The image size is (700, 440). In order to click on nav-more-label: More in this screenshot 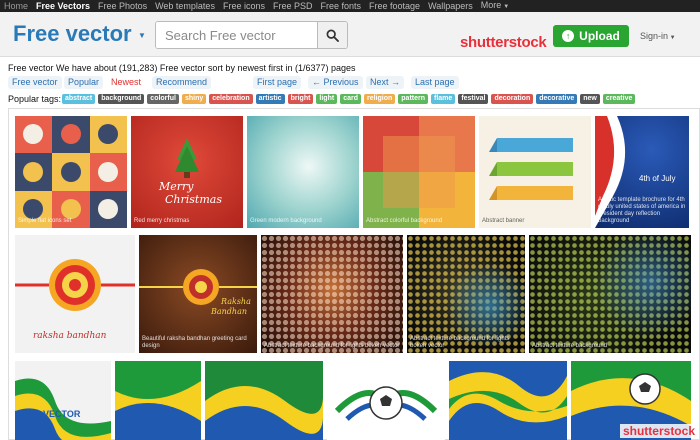, I will do `click(491, 5)`.